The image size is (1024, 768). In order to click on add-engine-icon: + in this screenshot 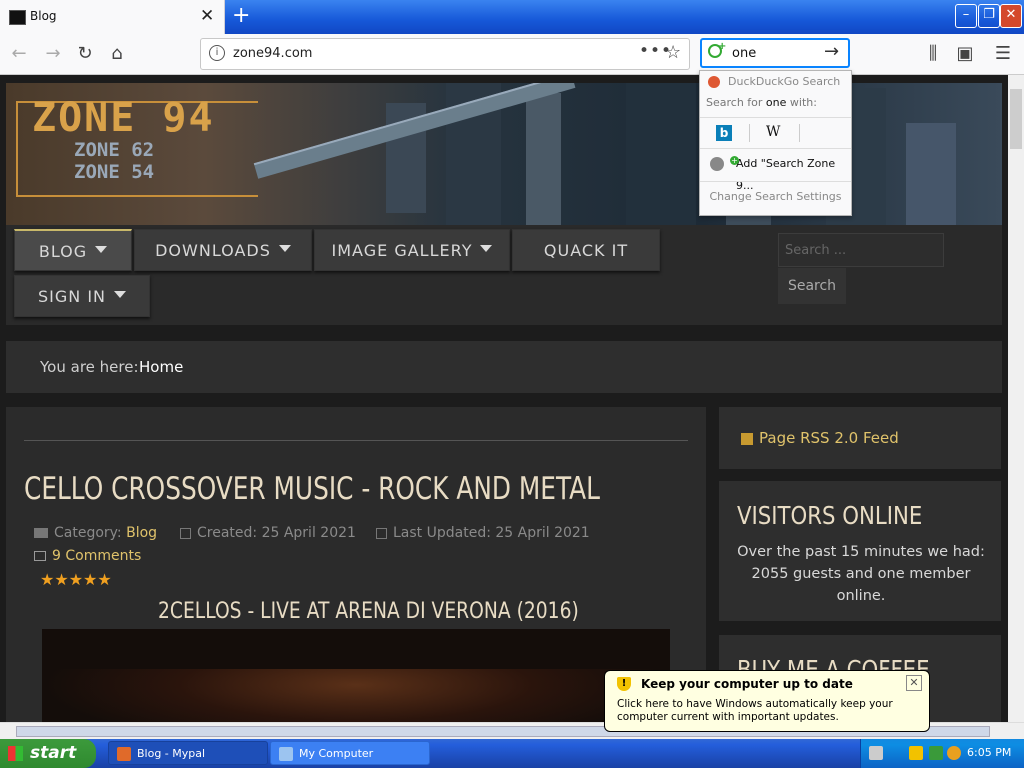, I will do `click(724, 163)`.